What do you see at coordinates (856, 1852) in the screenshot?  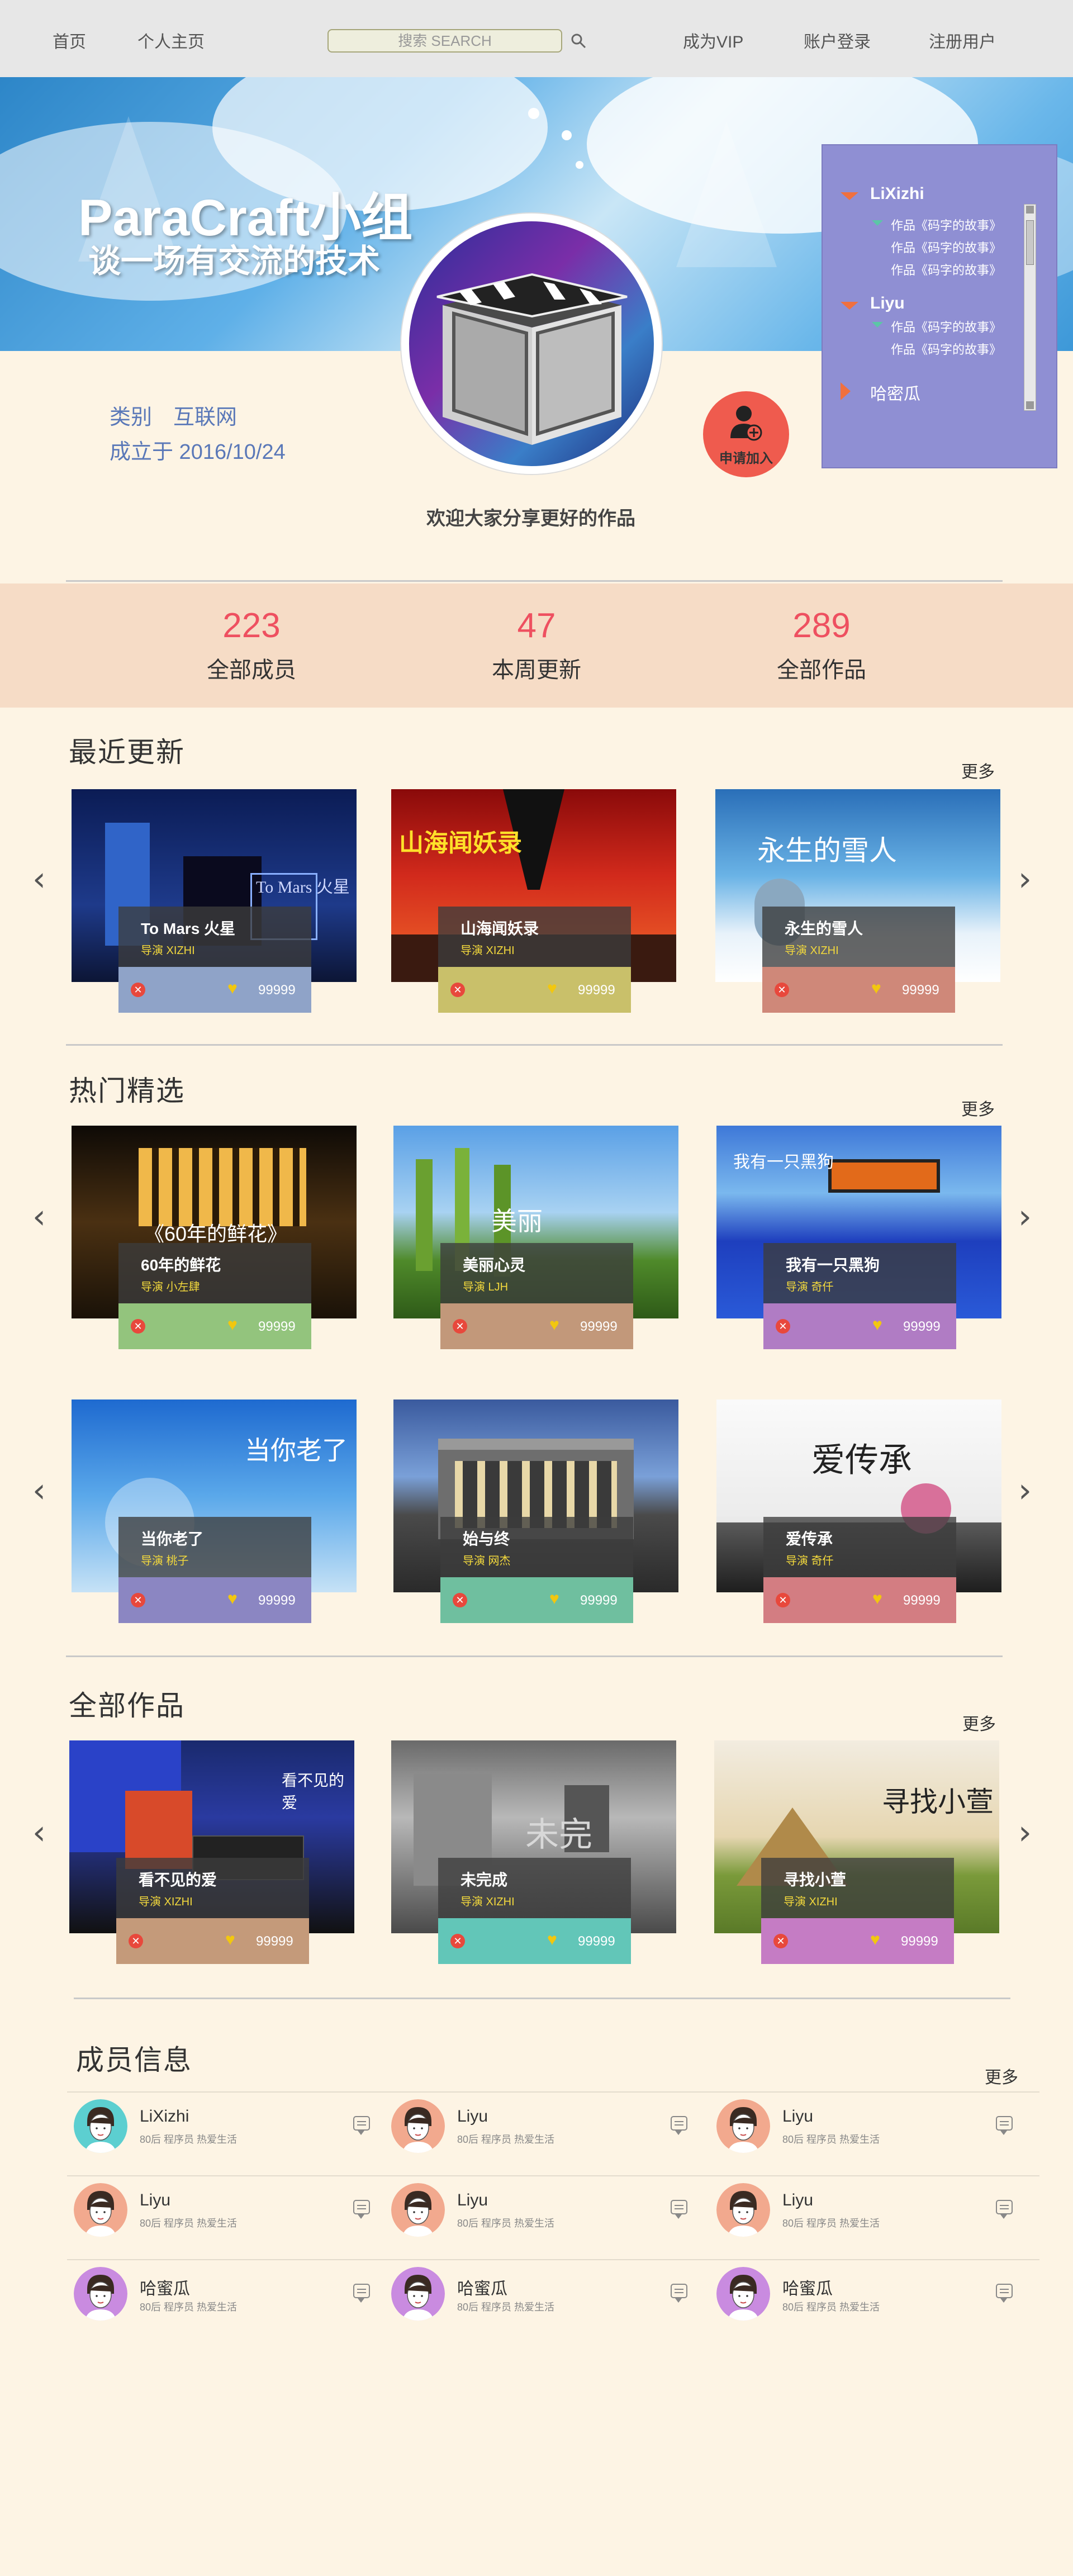 I see `work-card: 寻找小萱 寻找小萱 导演 XIZHI ✕ ♥ 99999` at bounding box center [856, 1852].